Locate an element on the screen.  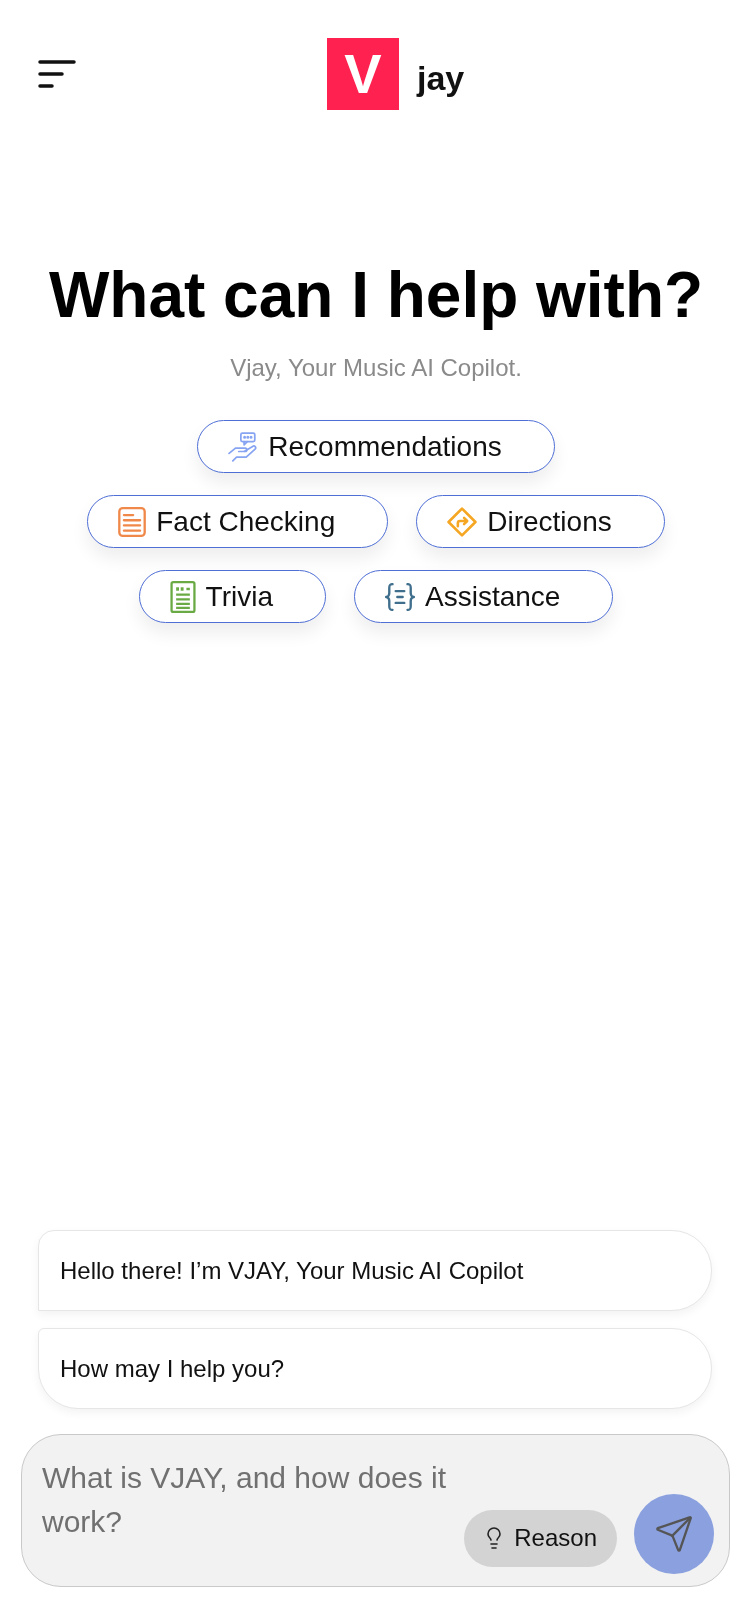
hand-chat-icon is located at coordinates (243, 446).